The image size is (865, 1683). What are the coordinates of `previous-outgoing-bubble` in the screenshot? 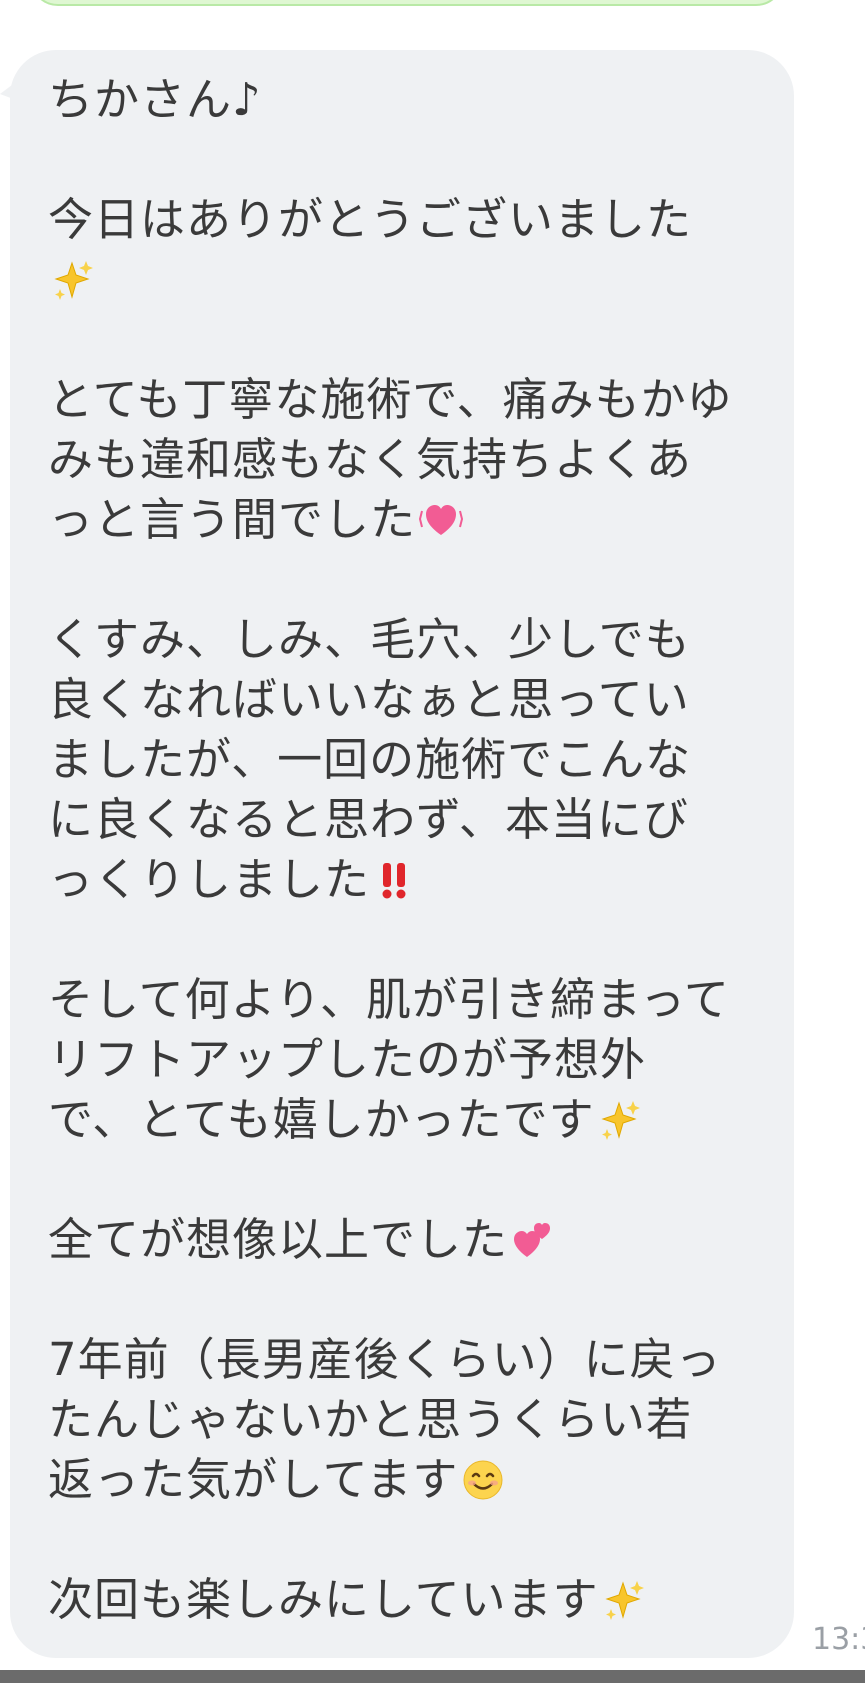 It's located at (407, 3).